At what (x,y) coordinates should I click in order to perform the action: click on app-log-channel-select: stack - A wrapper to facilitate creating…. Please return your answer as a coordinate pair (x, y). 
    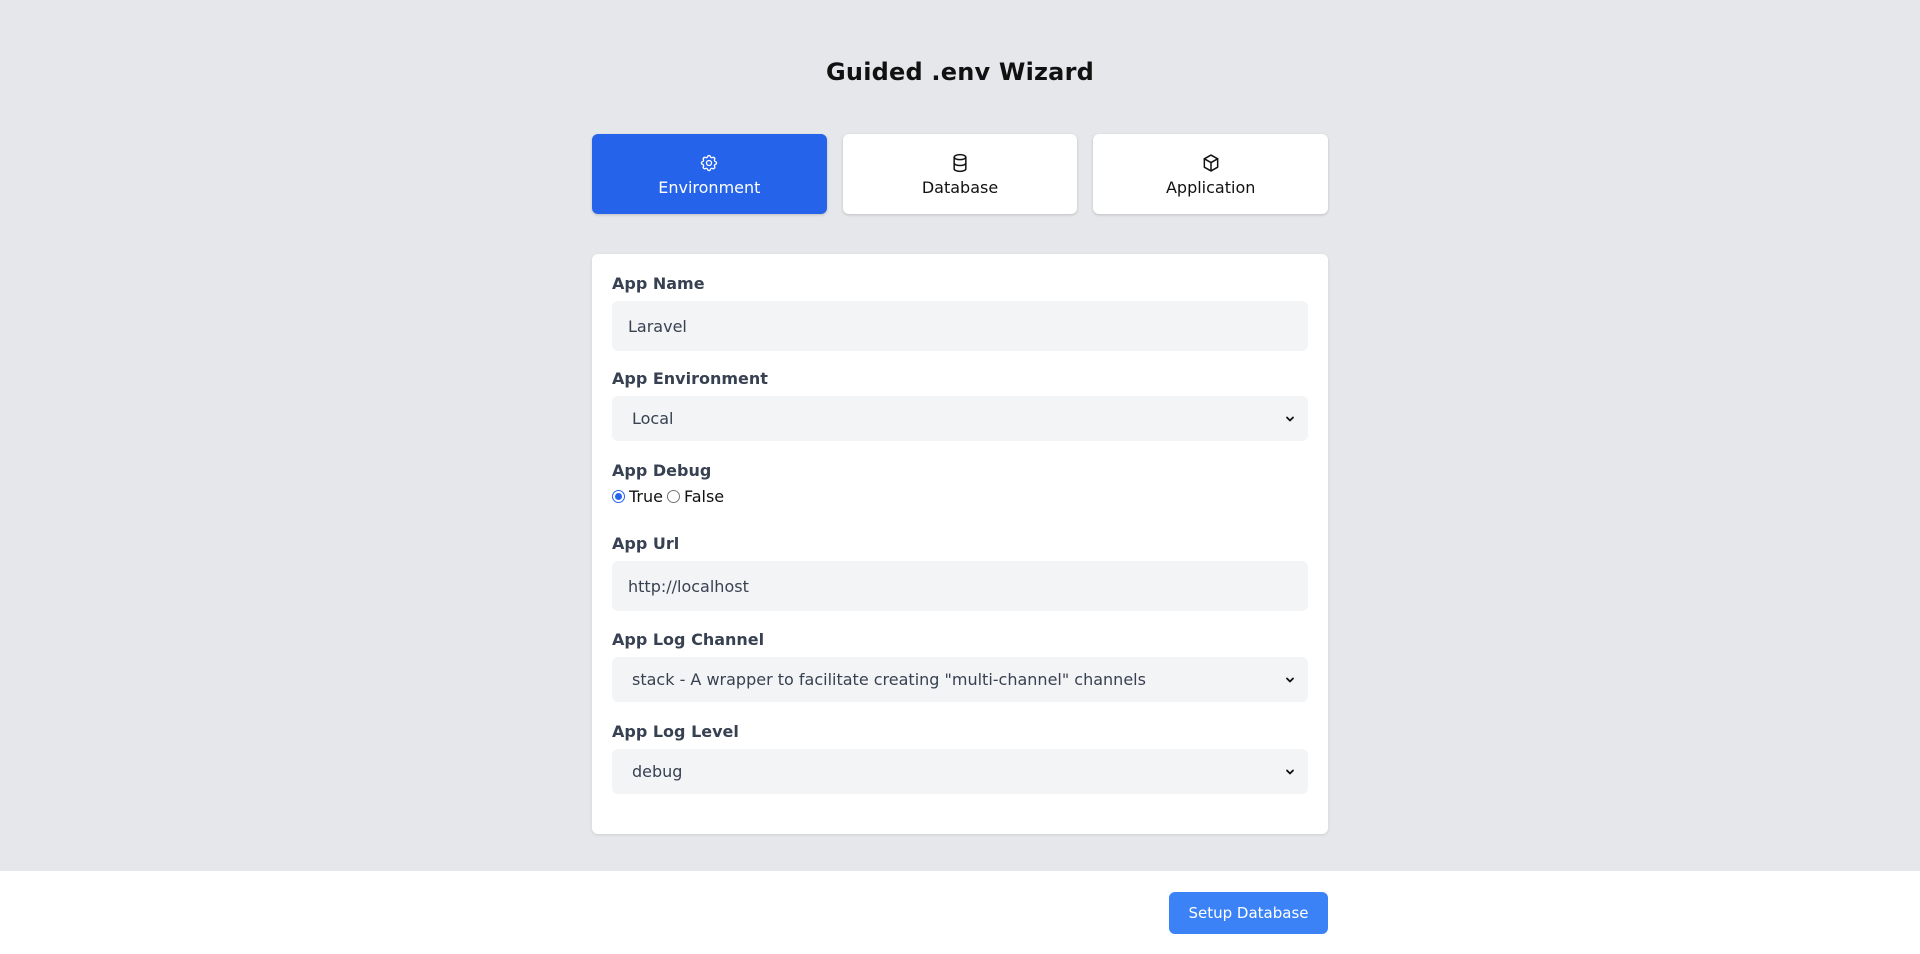
    Looking at the image, I should click on (960, 679).